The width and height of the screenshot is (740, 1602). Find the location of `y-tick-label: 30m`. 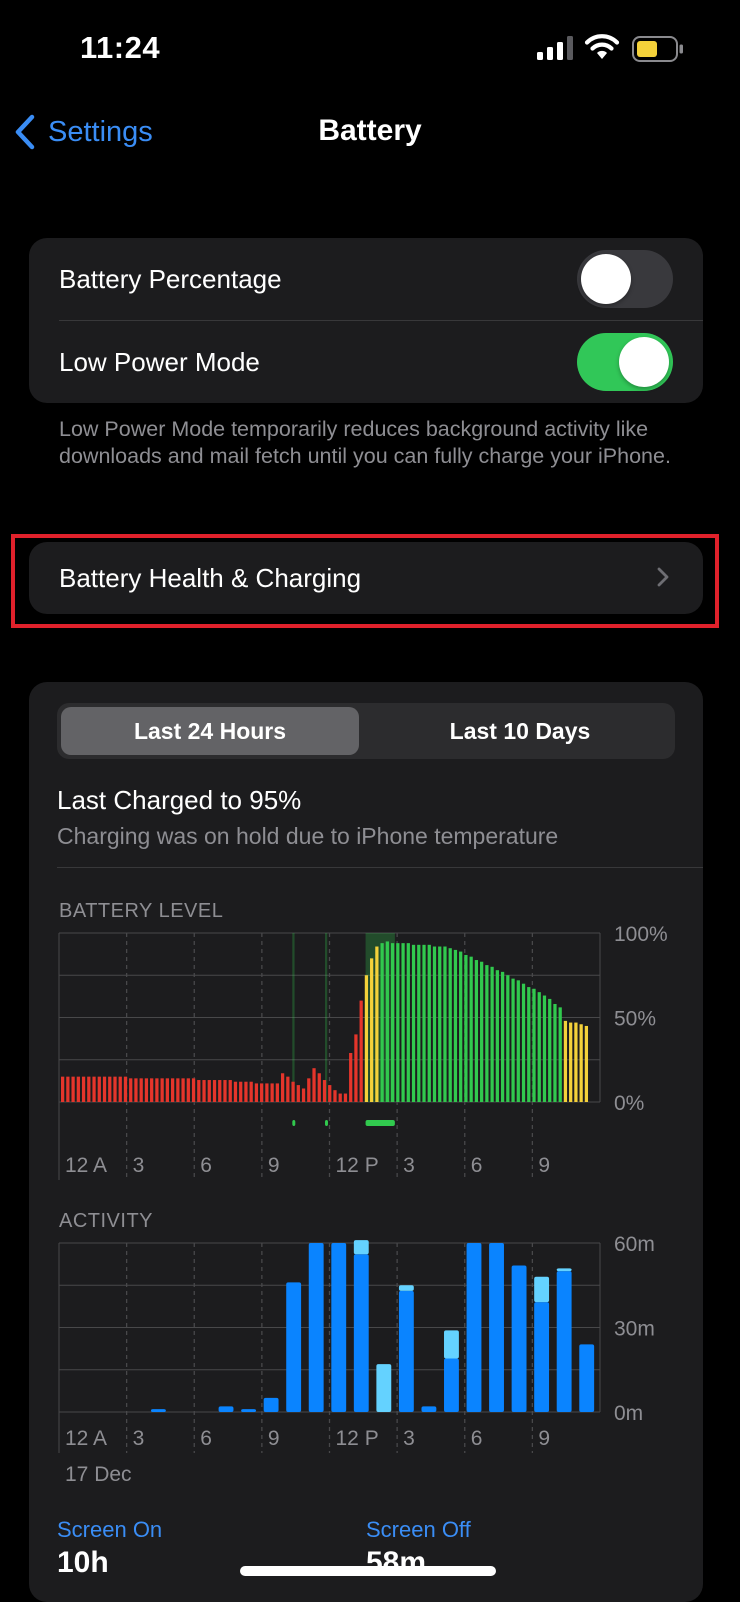

y-tick-label: 30m is located at coordinates (634, 1329).